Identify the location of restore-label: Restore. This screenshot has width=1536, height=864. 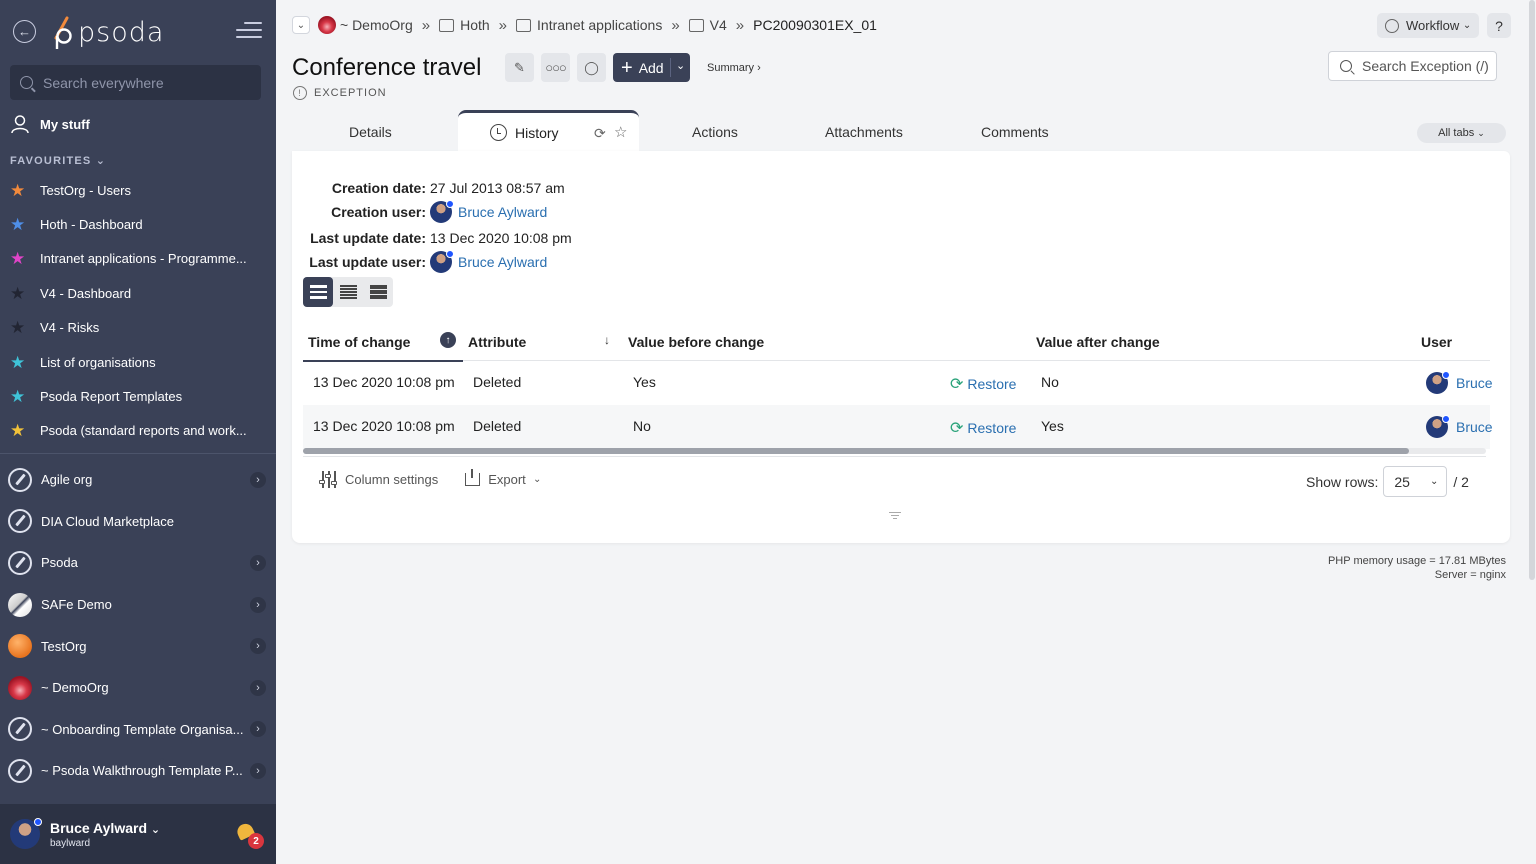
(992, 428).